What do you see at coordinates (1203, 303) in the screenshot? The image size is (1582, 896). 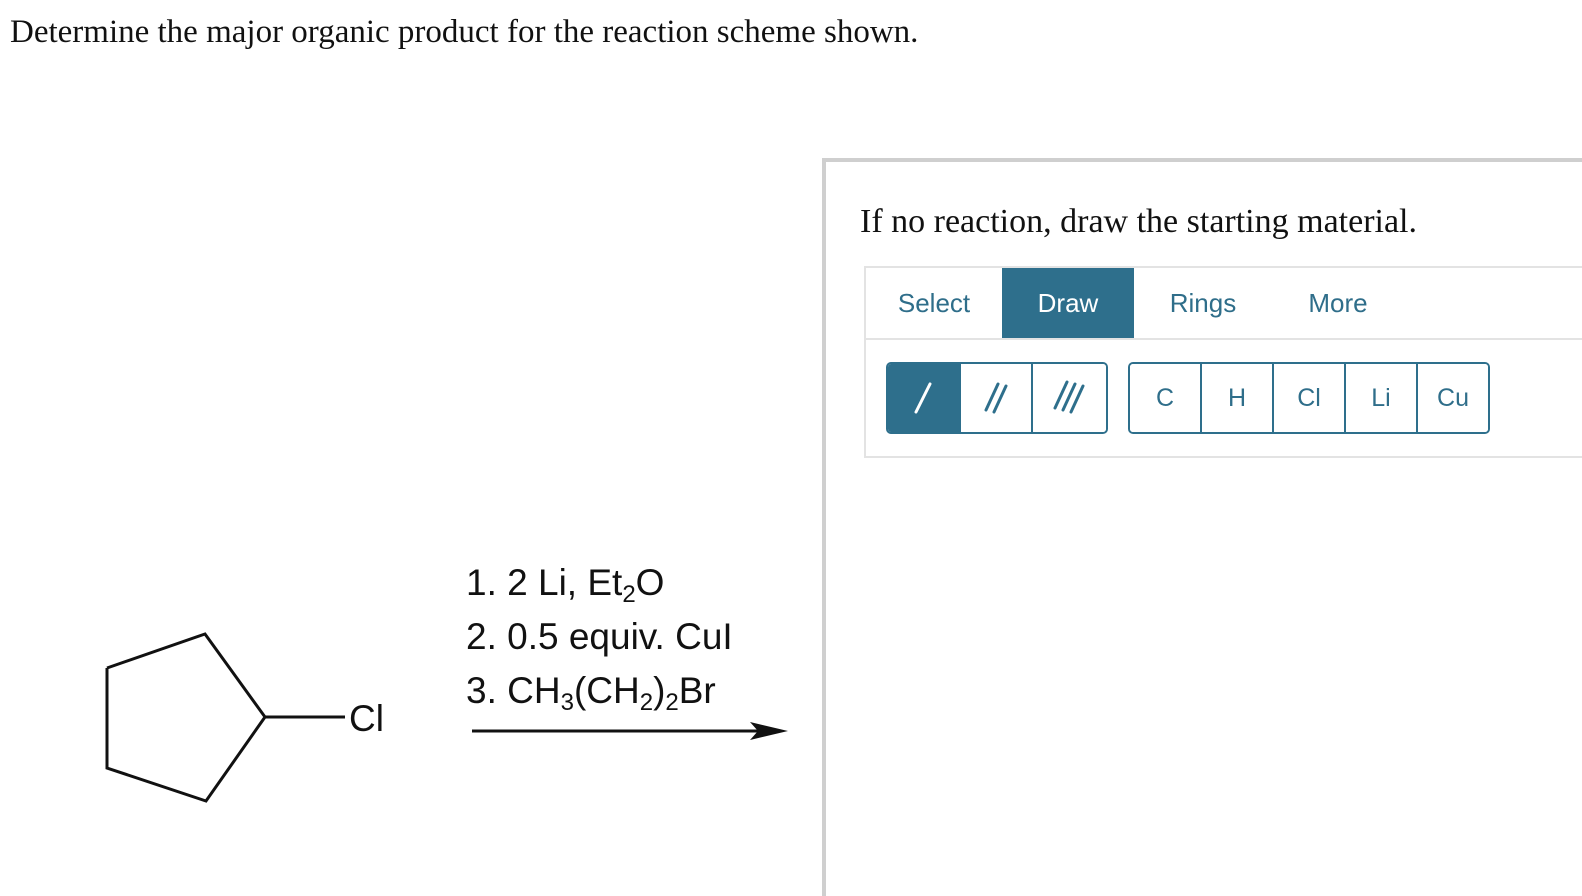 I see `tab-rings: Rings` at bounding box center [1203, 303].